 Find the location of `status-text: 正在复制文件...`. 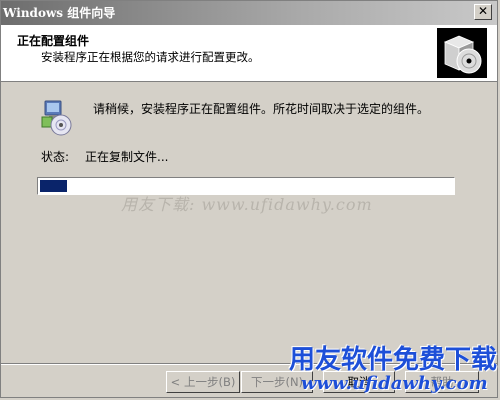

status-text: 正在复制文件... is located at coordinates (127, 157).